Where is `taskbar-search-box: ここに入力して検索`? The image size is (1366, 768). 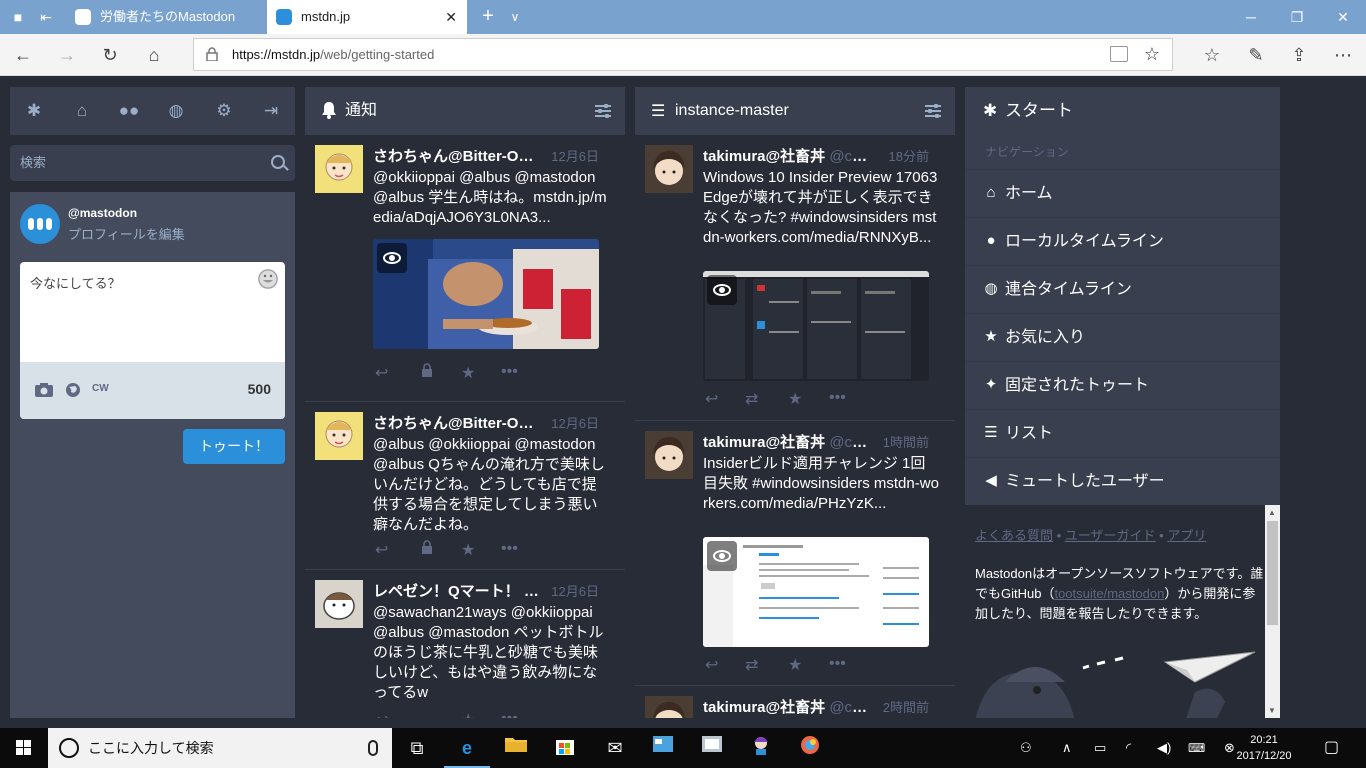
taskbar-search-box: ここに入力して検索 is located at coordinates (220, 748).